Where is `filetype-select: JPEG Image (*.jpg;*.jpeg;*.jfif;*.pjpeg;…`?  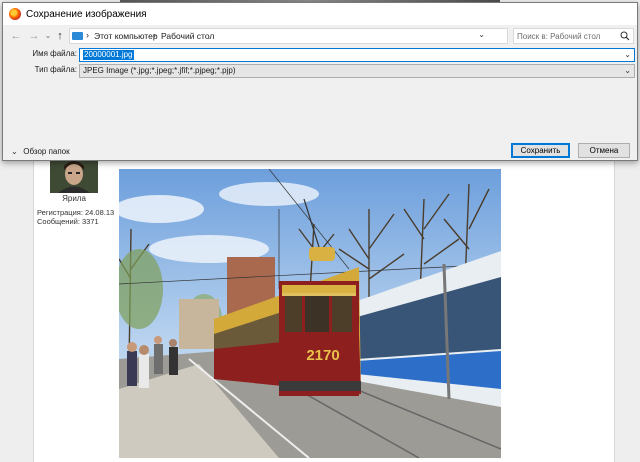
filetype-select: JPEG Image (*.jpg;*.jpeg;*.jfif;*.pjpeg;… is located at coordinates (357, 71).